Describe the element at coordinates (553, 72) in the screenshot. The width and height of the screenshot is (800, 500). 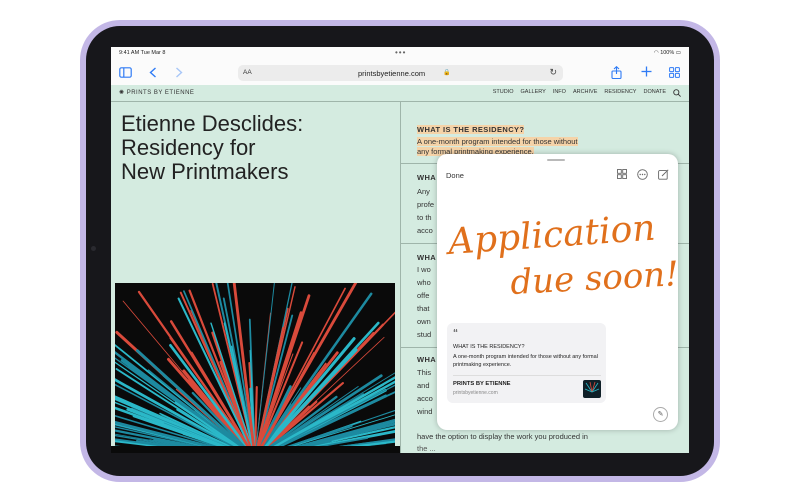
I see `reload-icon: ↻` at that location.